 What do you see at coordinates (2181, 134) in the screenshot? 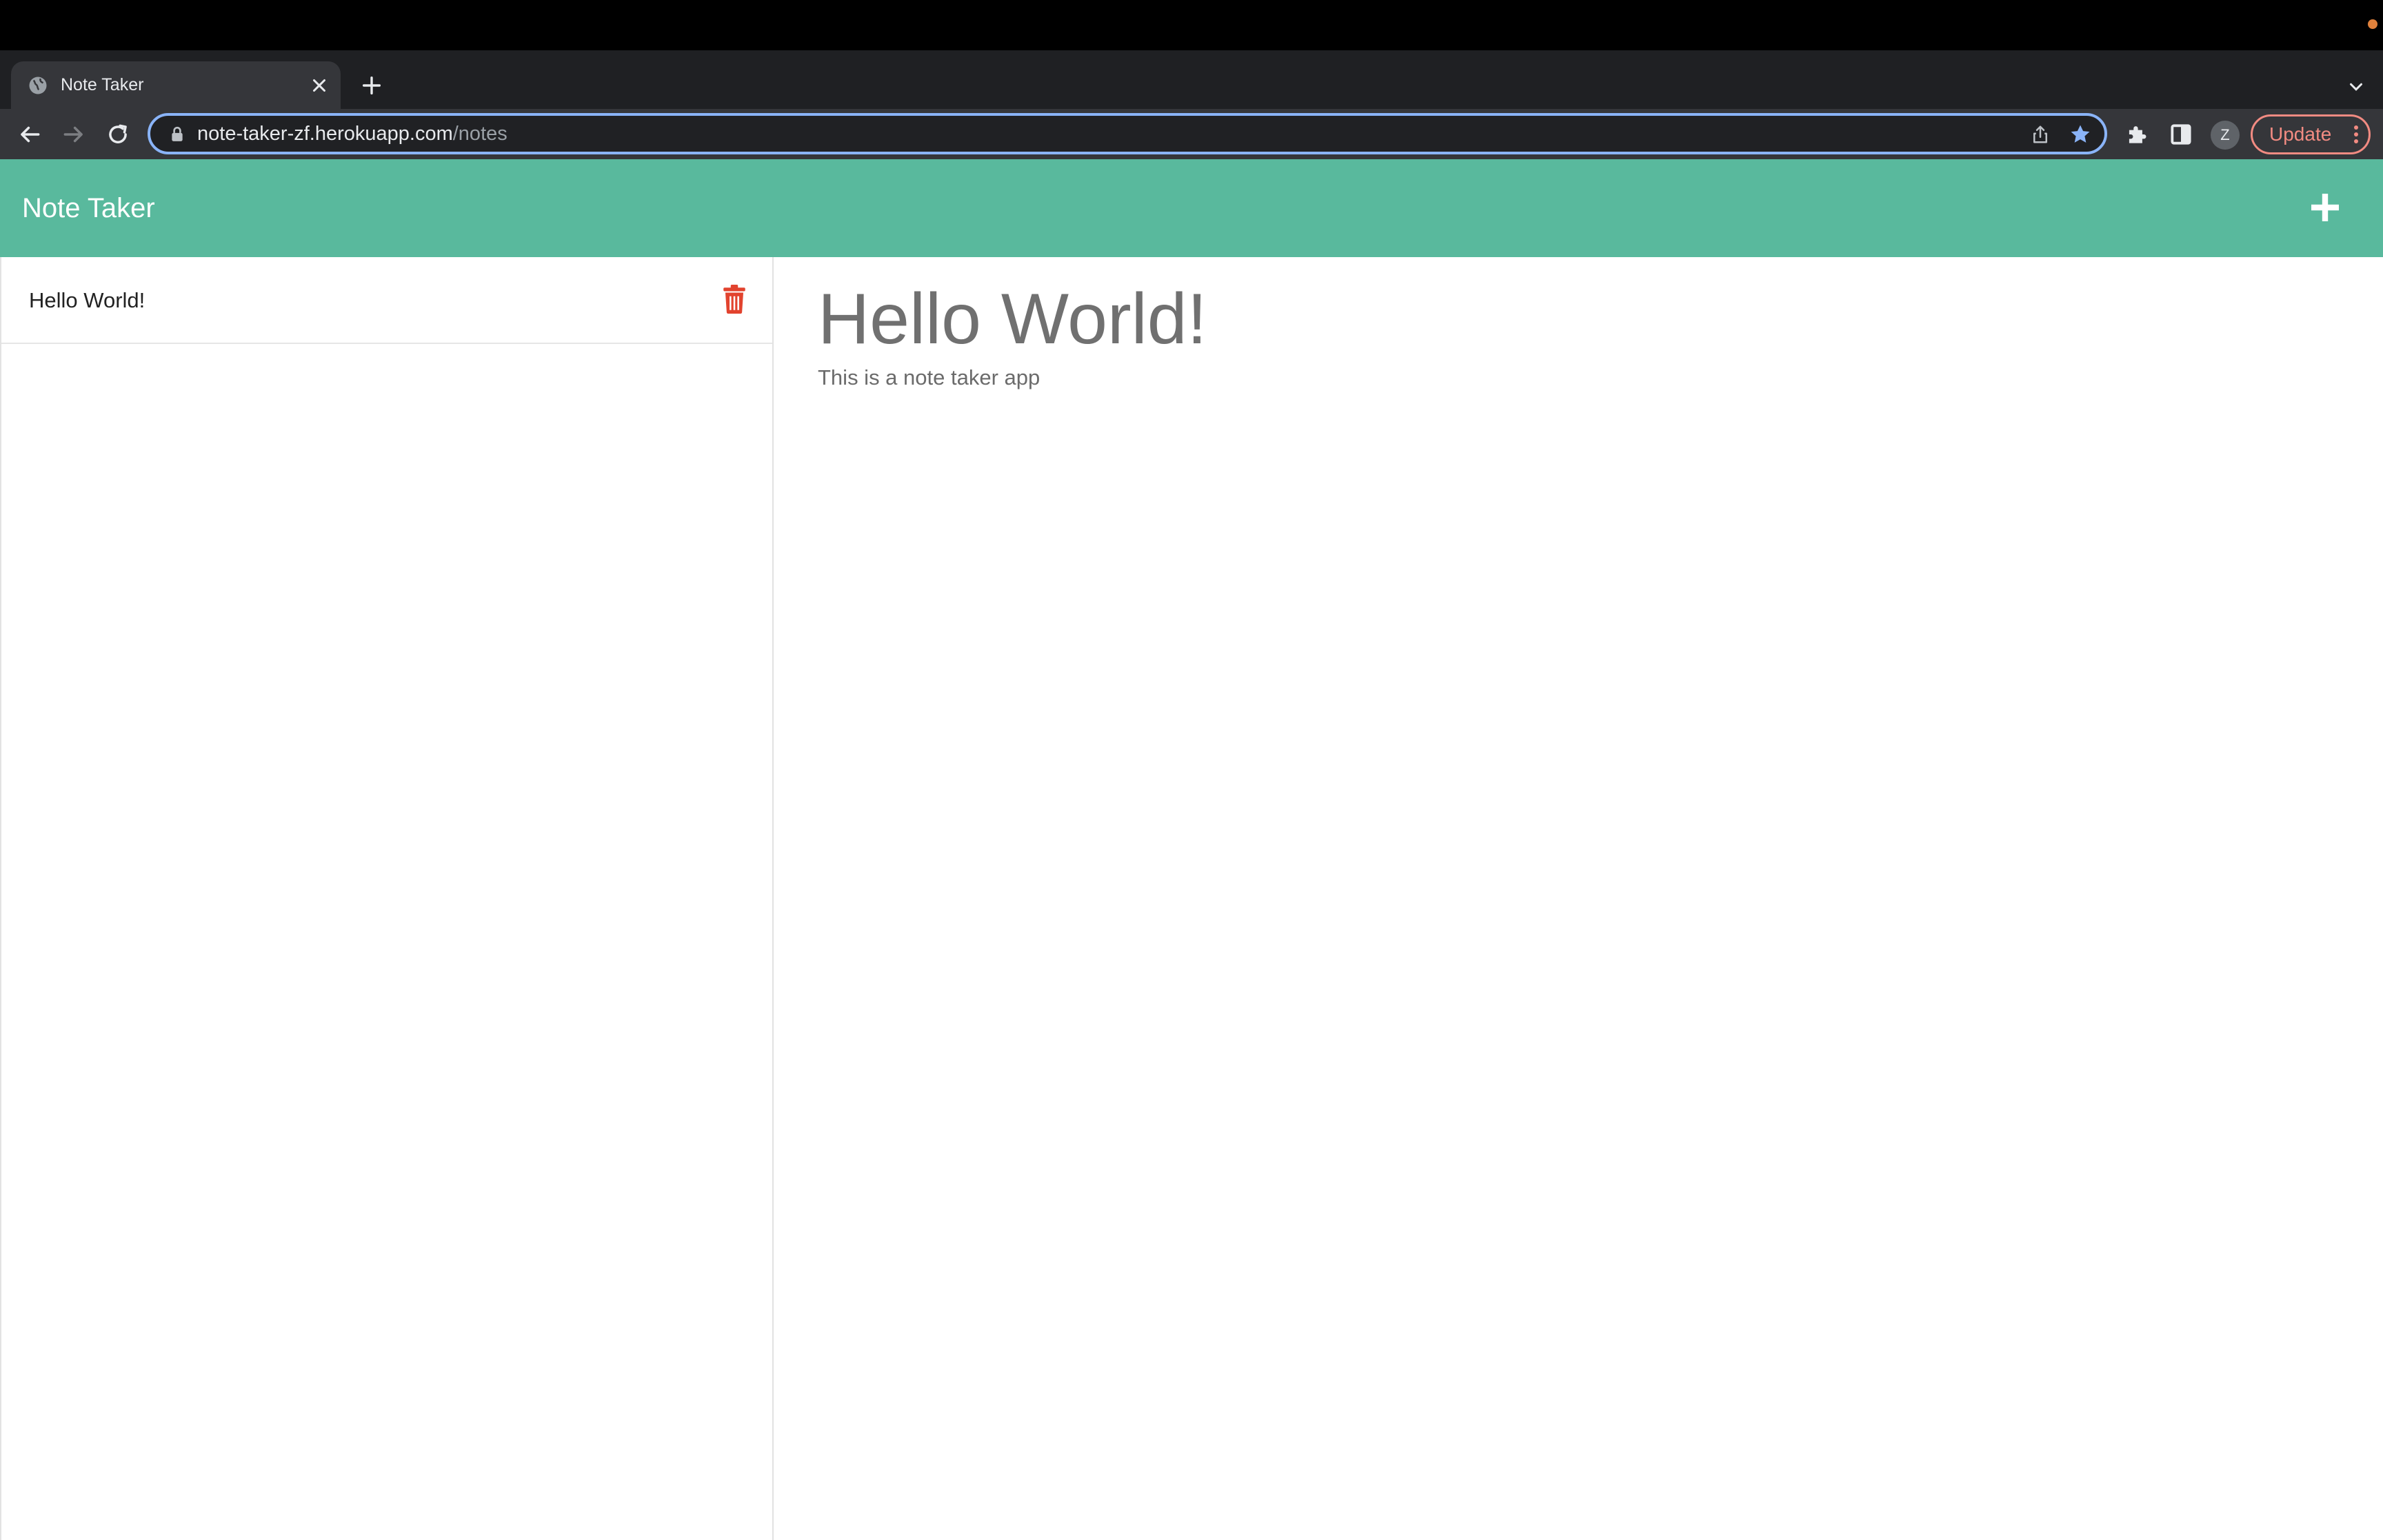
I see `side-panel-icon` at bounding box center [2181, 134].